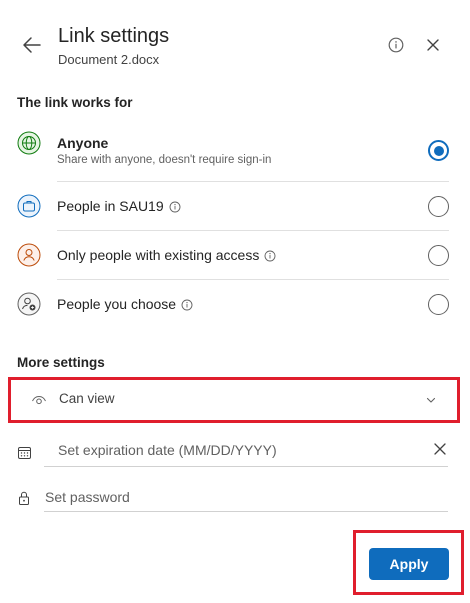 Image resolution: width=470 pixels, height=603 pixels. I want to click on radio-anyone, so click(438, 150).